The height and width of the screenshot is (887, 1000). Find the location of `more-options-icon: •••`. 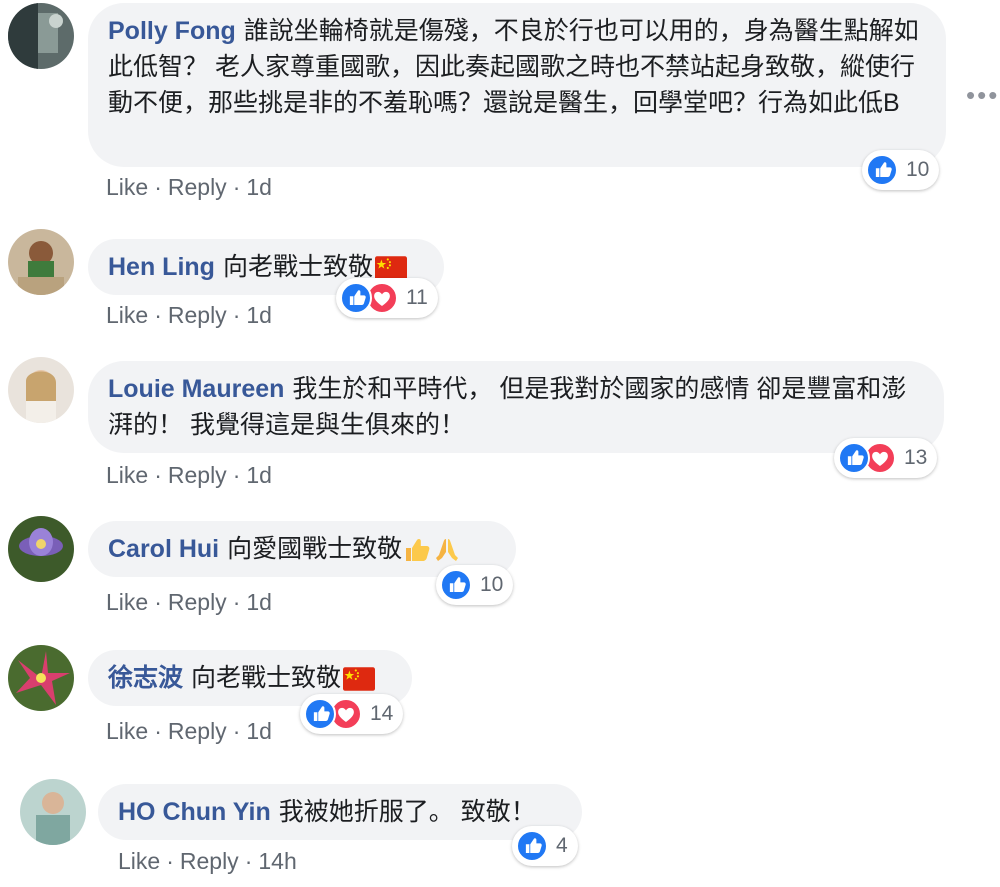

more-options-icon: ••• is located at coordinates (982, 95).